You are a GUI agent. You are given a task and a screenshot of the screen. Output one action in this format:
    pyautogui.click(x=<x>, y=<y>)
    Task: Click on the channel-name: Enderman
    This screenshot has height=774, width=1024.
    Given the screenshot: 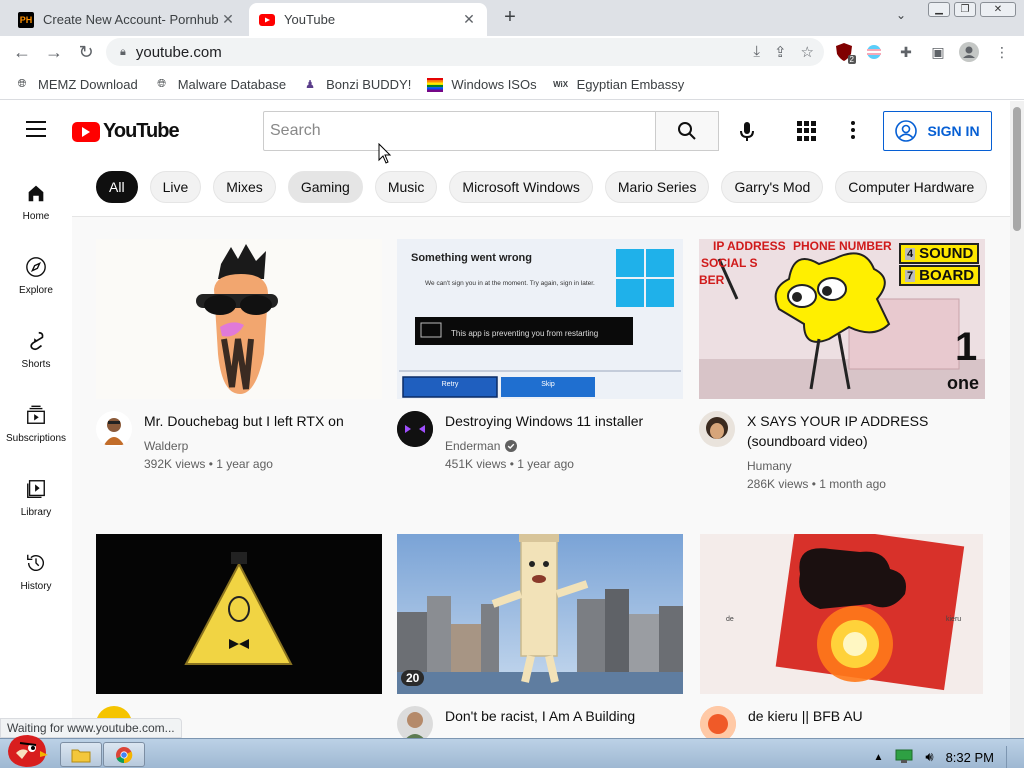 What is the action you would take?
    pyautogui.click(x=472, y=446)
    